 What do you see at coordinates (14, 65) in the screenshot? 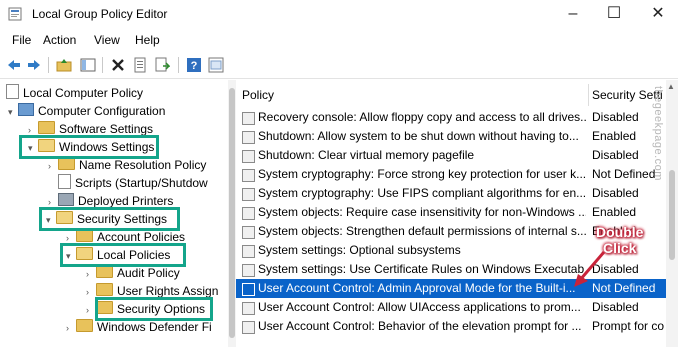
I see `back-arrow-icon` at bounding box center [14, 65].